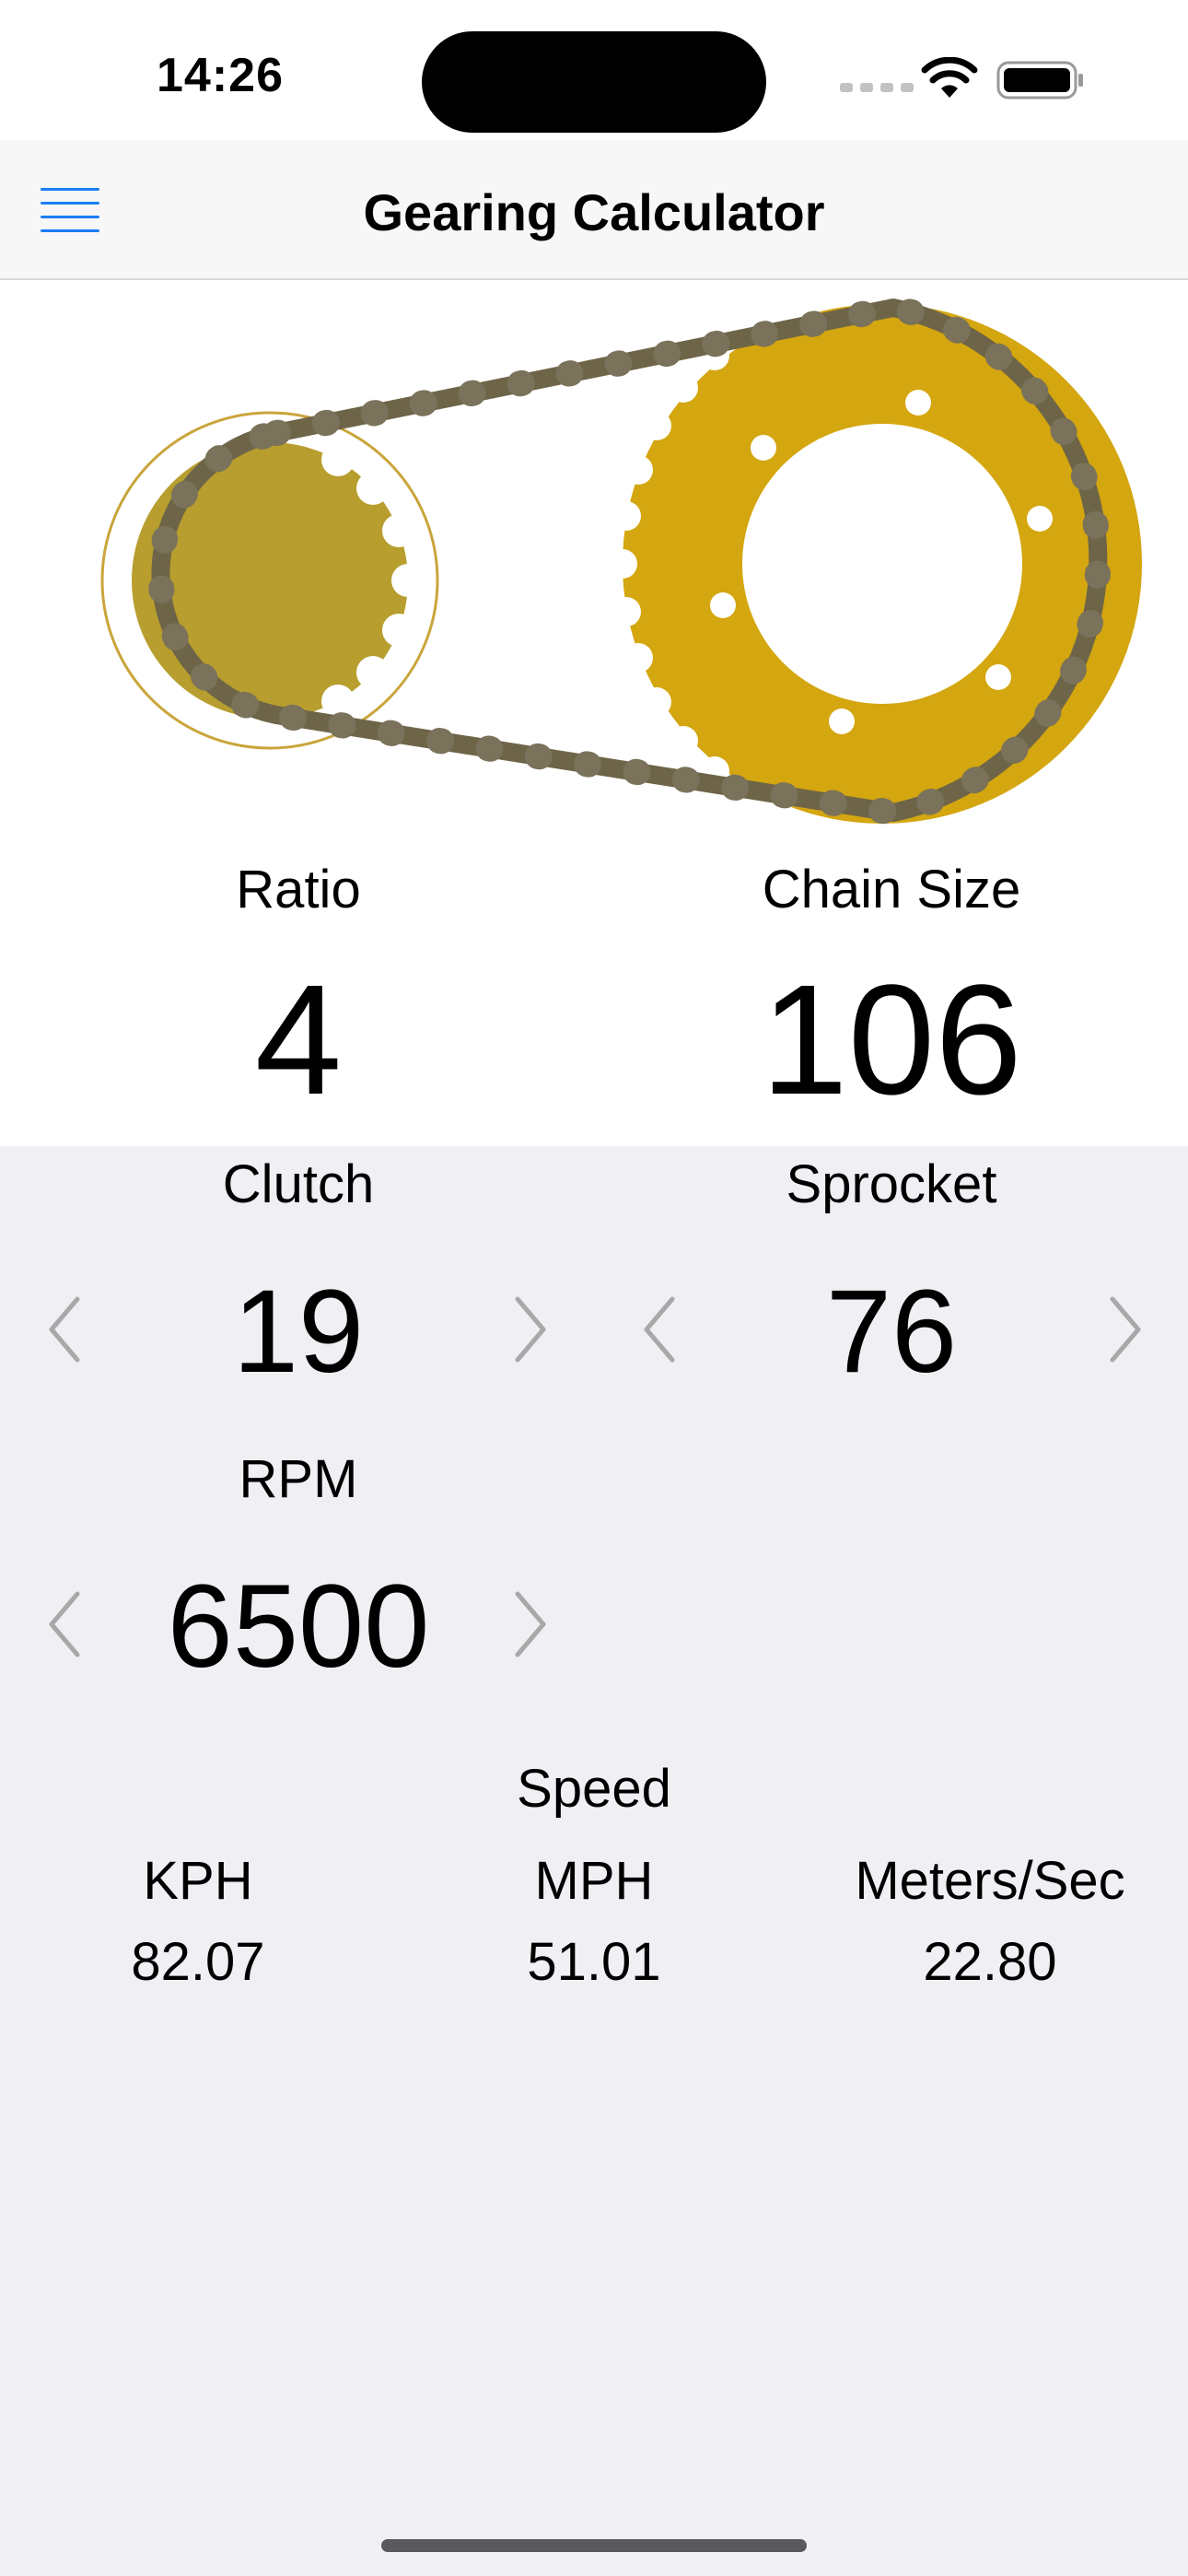 This screenshot has width=1188, height=2576. I want to click on kph-value: 82.07, so click(198, 1962).